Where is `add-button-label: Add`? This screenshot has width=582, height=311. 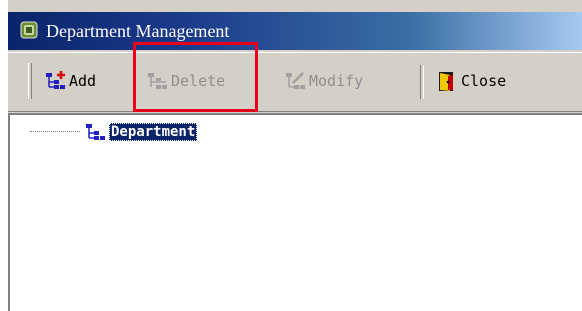 add-button-label: Add is located at coordinates (83, 81).